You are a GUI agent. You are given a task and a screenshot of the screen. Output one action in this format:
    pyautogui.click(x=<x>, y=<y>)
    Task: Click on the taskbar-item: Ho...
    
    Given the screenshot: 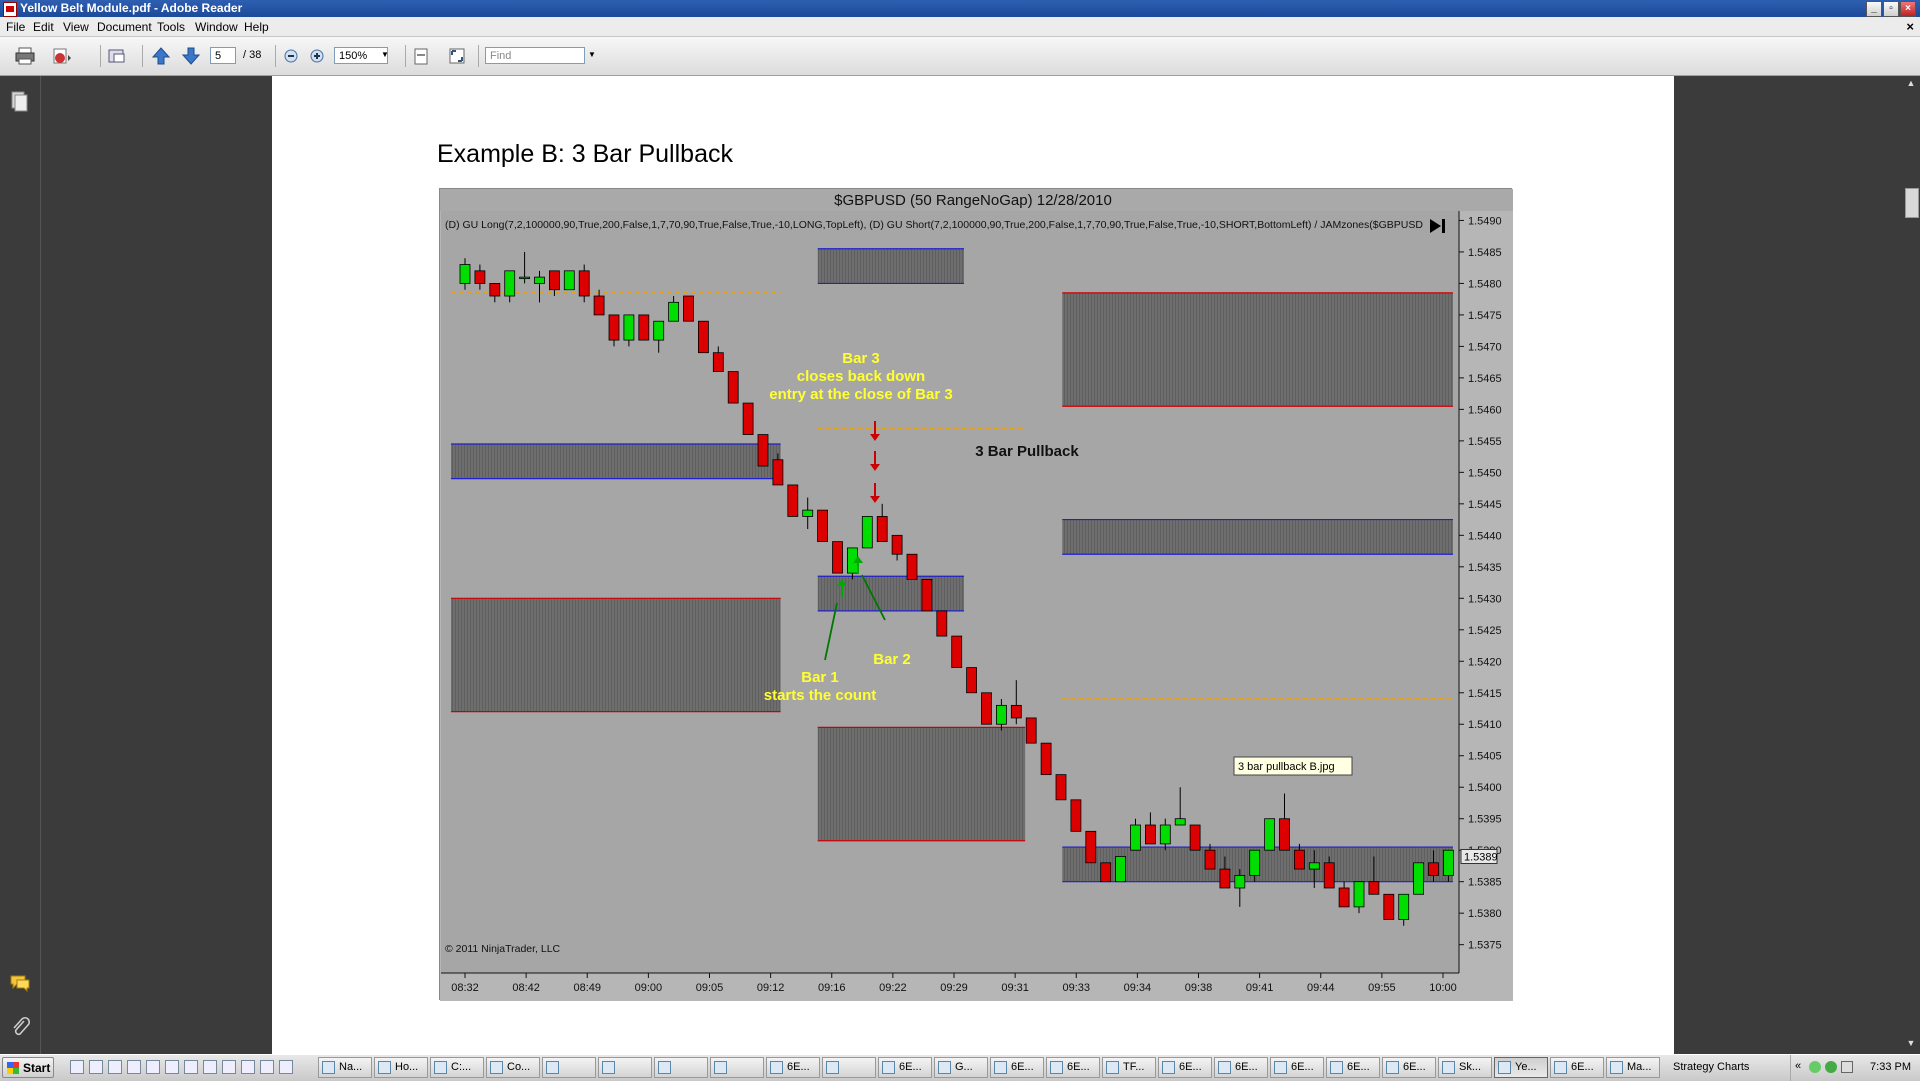 What is the action you would take?
    pyautogui.click(x=401, y=1067)
    